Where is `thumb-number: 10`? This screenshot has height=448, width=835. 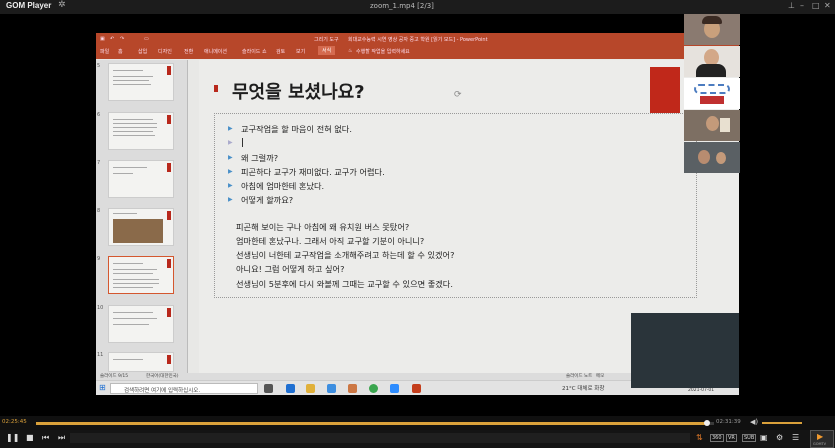
thumb-number: 10 is located at coordinates (100, 308).